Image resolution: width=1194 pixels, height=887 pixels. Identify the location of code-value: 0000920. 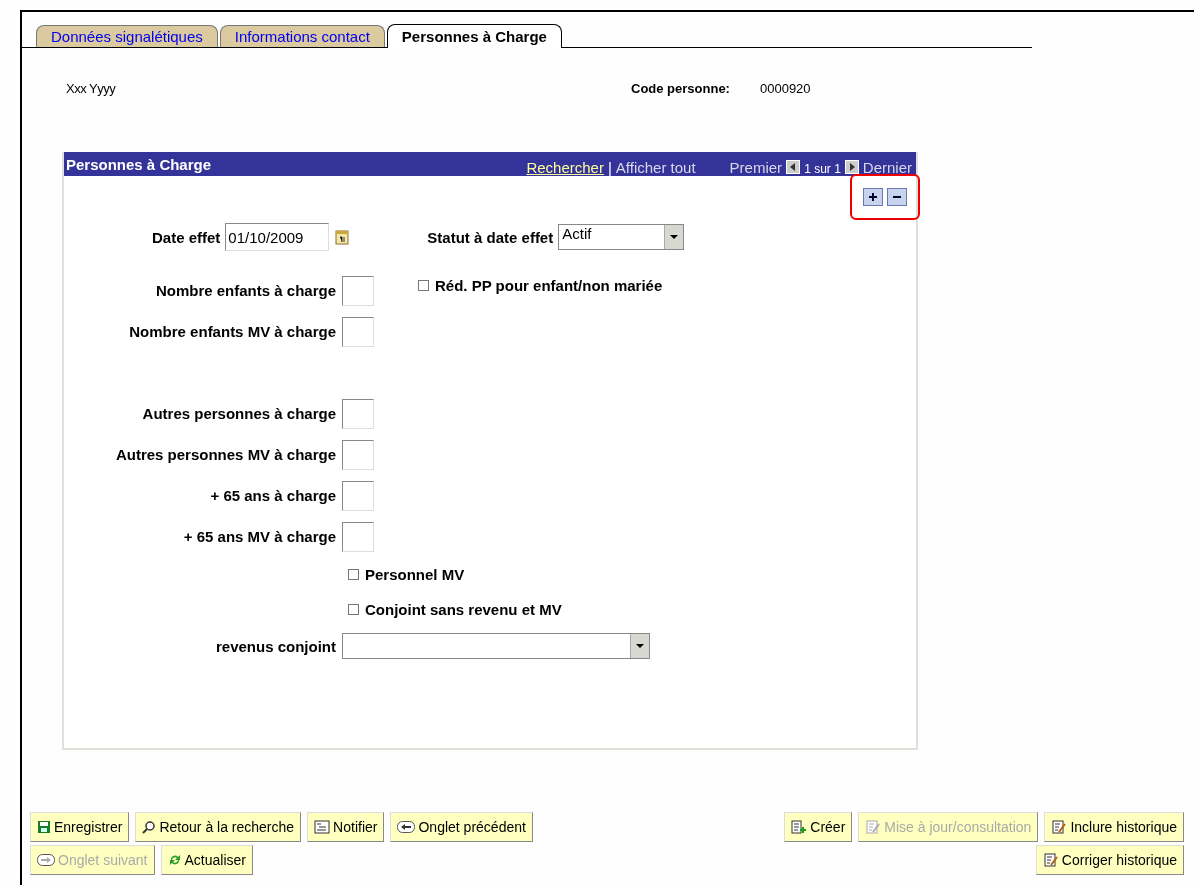
(785, 88).